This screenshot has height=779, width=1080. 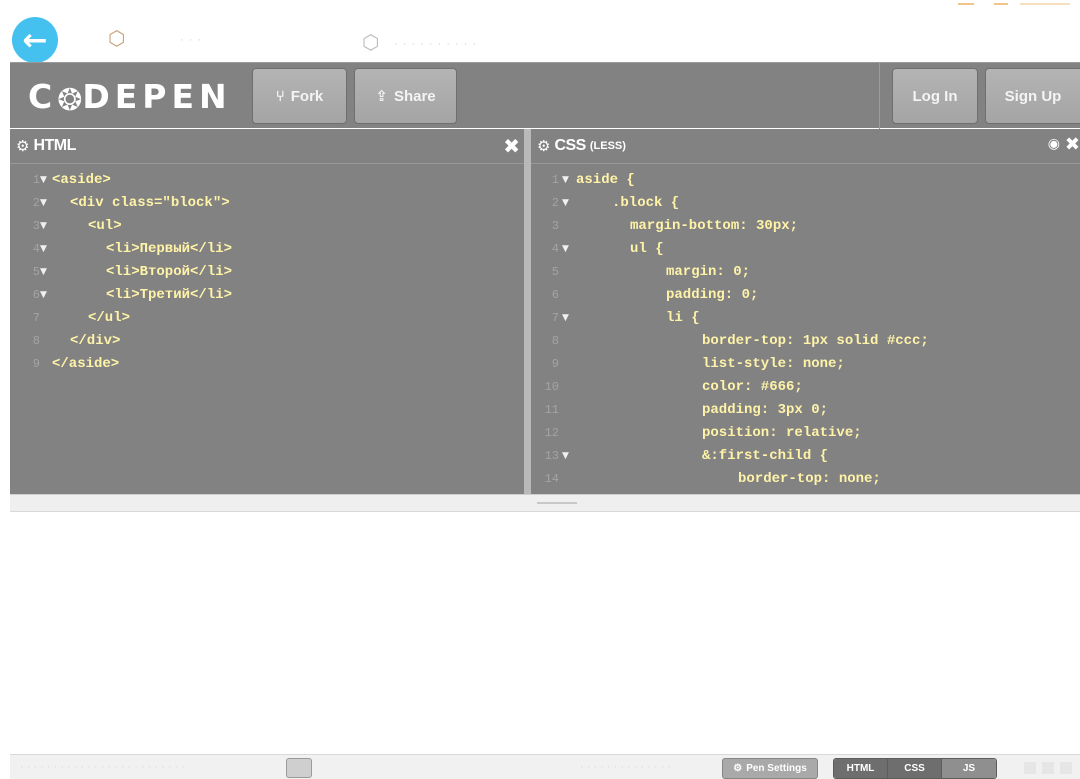 I want to click on html-panel-header: ⚙ HTML ✖, so click(x=267, y=146).